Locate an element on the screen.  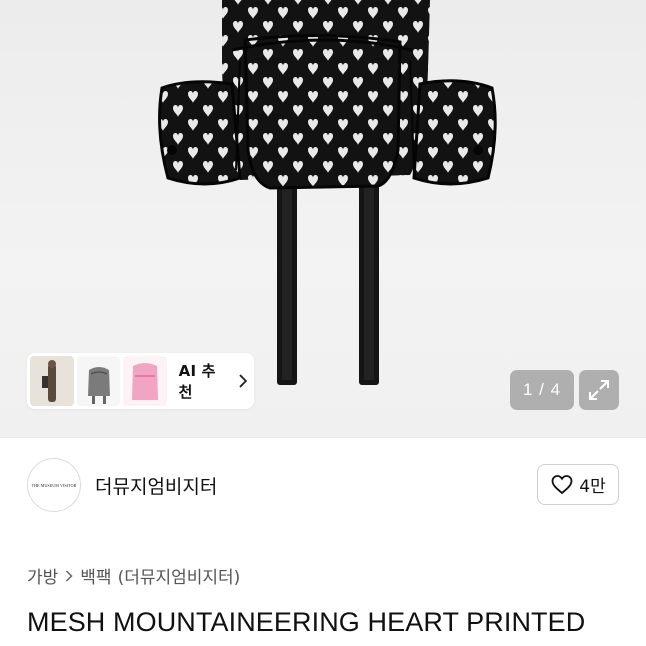
heart-outline-icon is located at coordinates (562, 484).